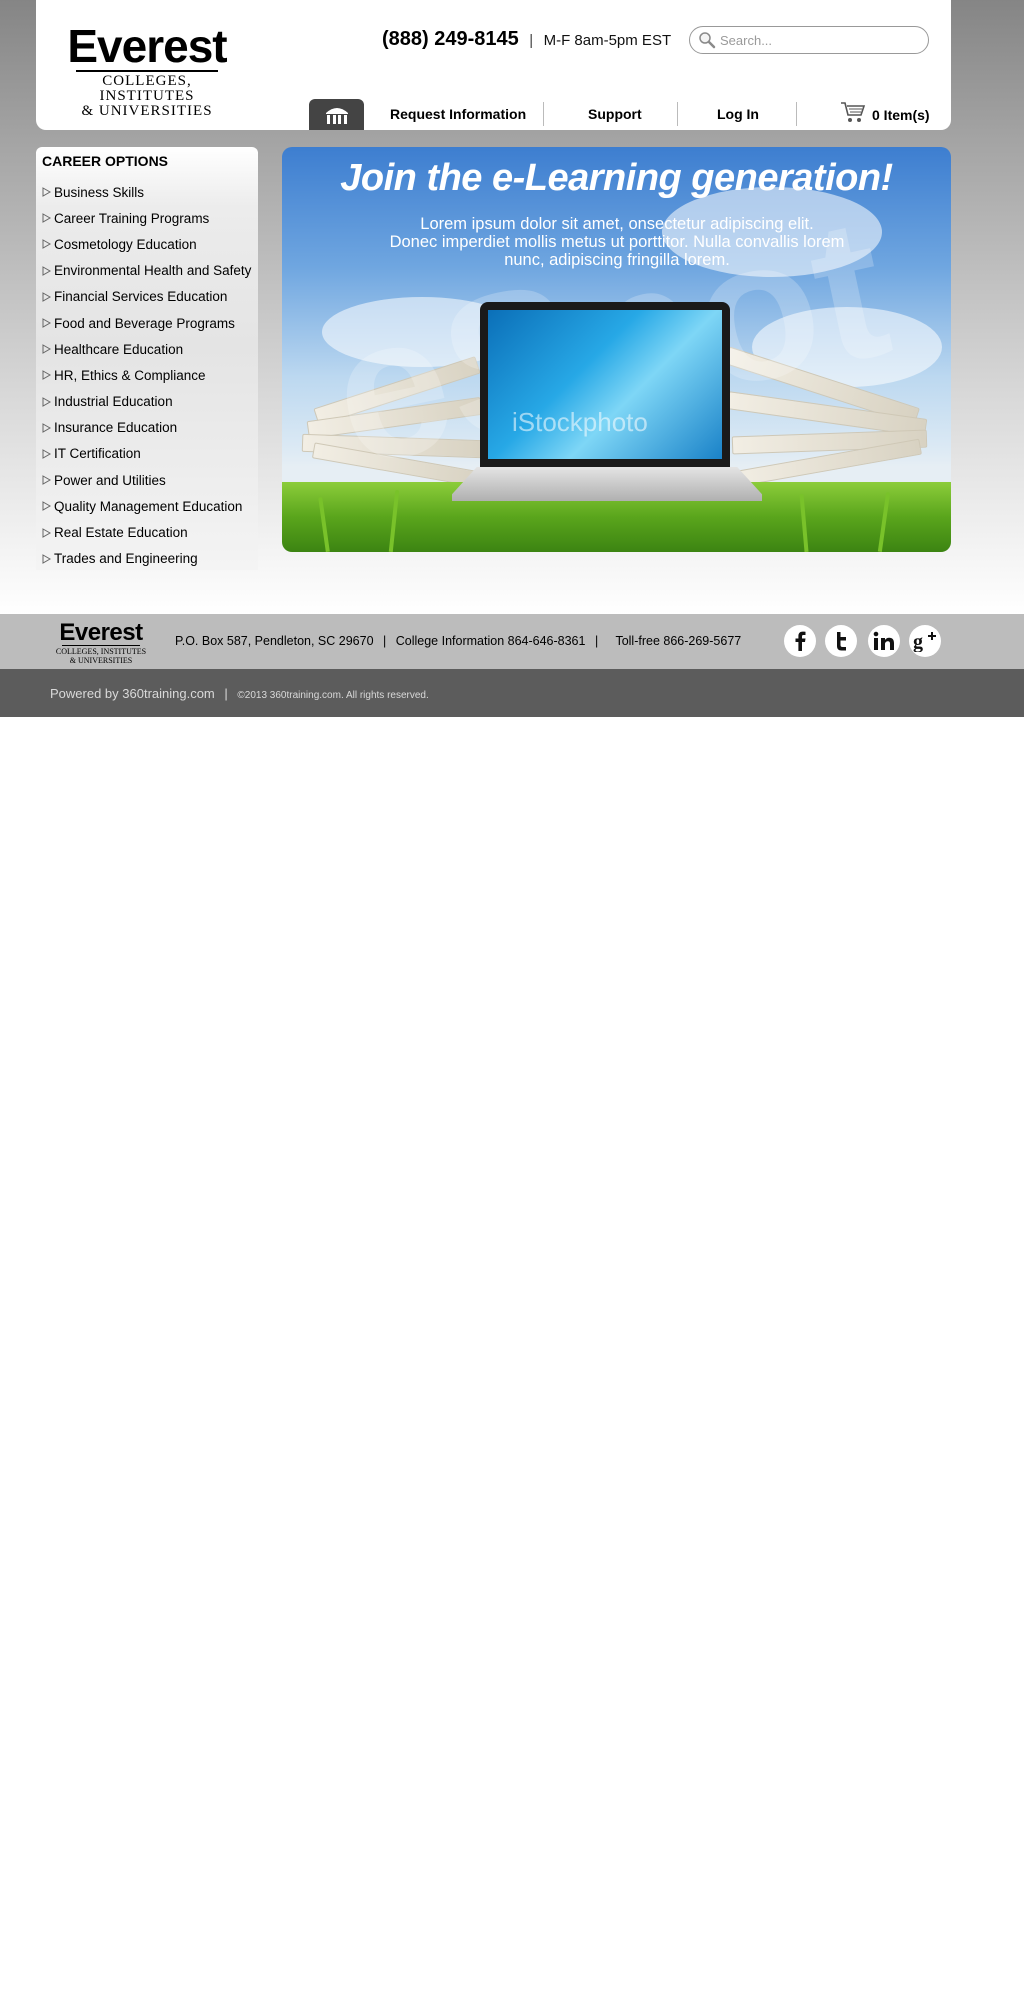 The image size is (1024, 2000). I want to click on sidebar-item-label: Insurance Education, so click(116, 428).